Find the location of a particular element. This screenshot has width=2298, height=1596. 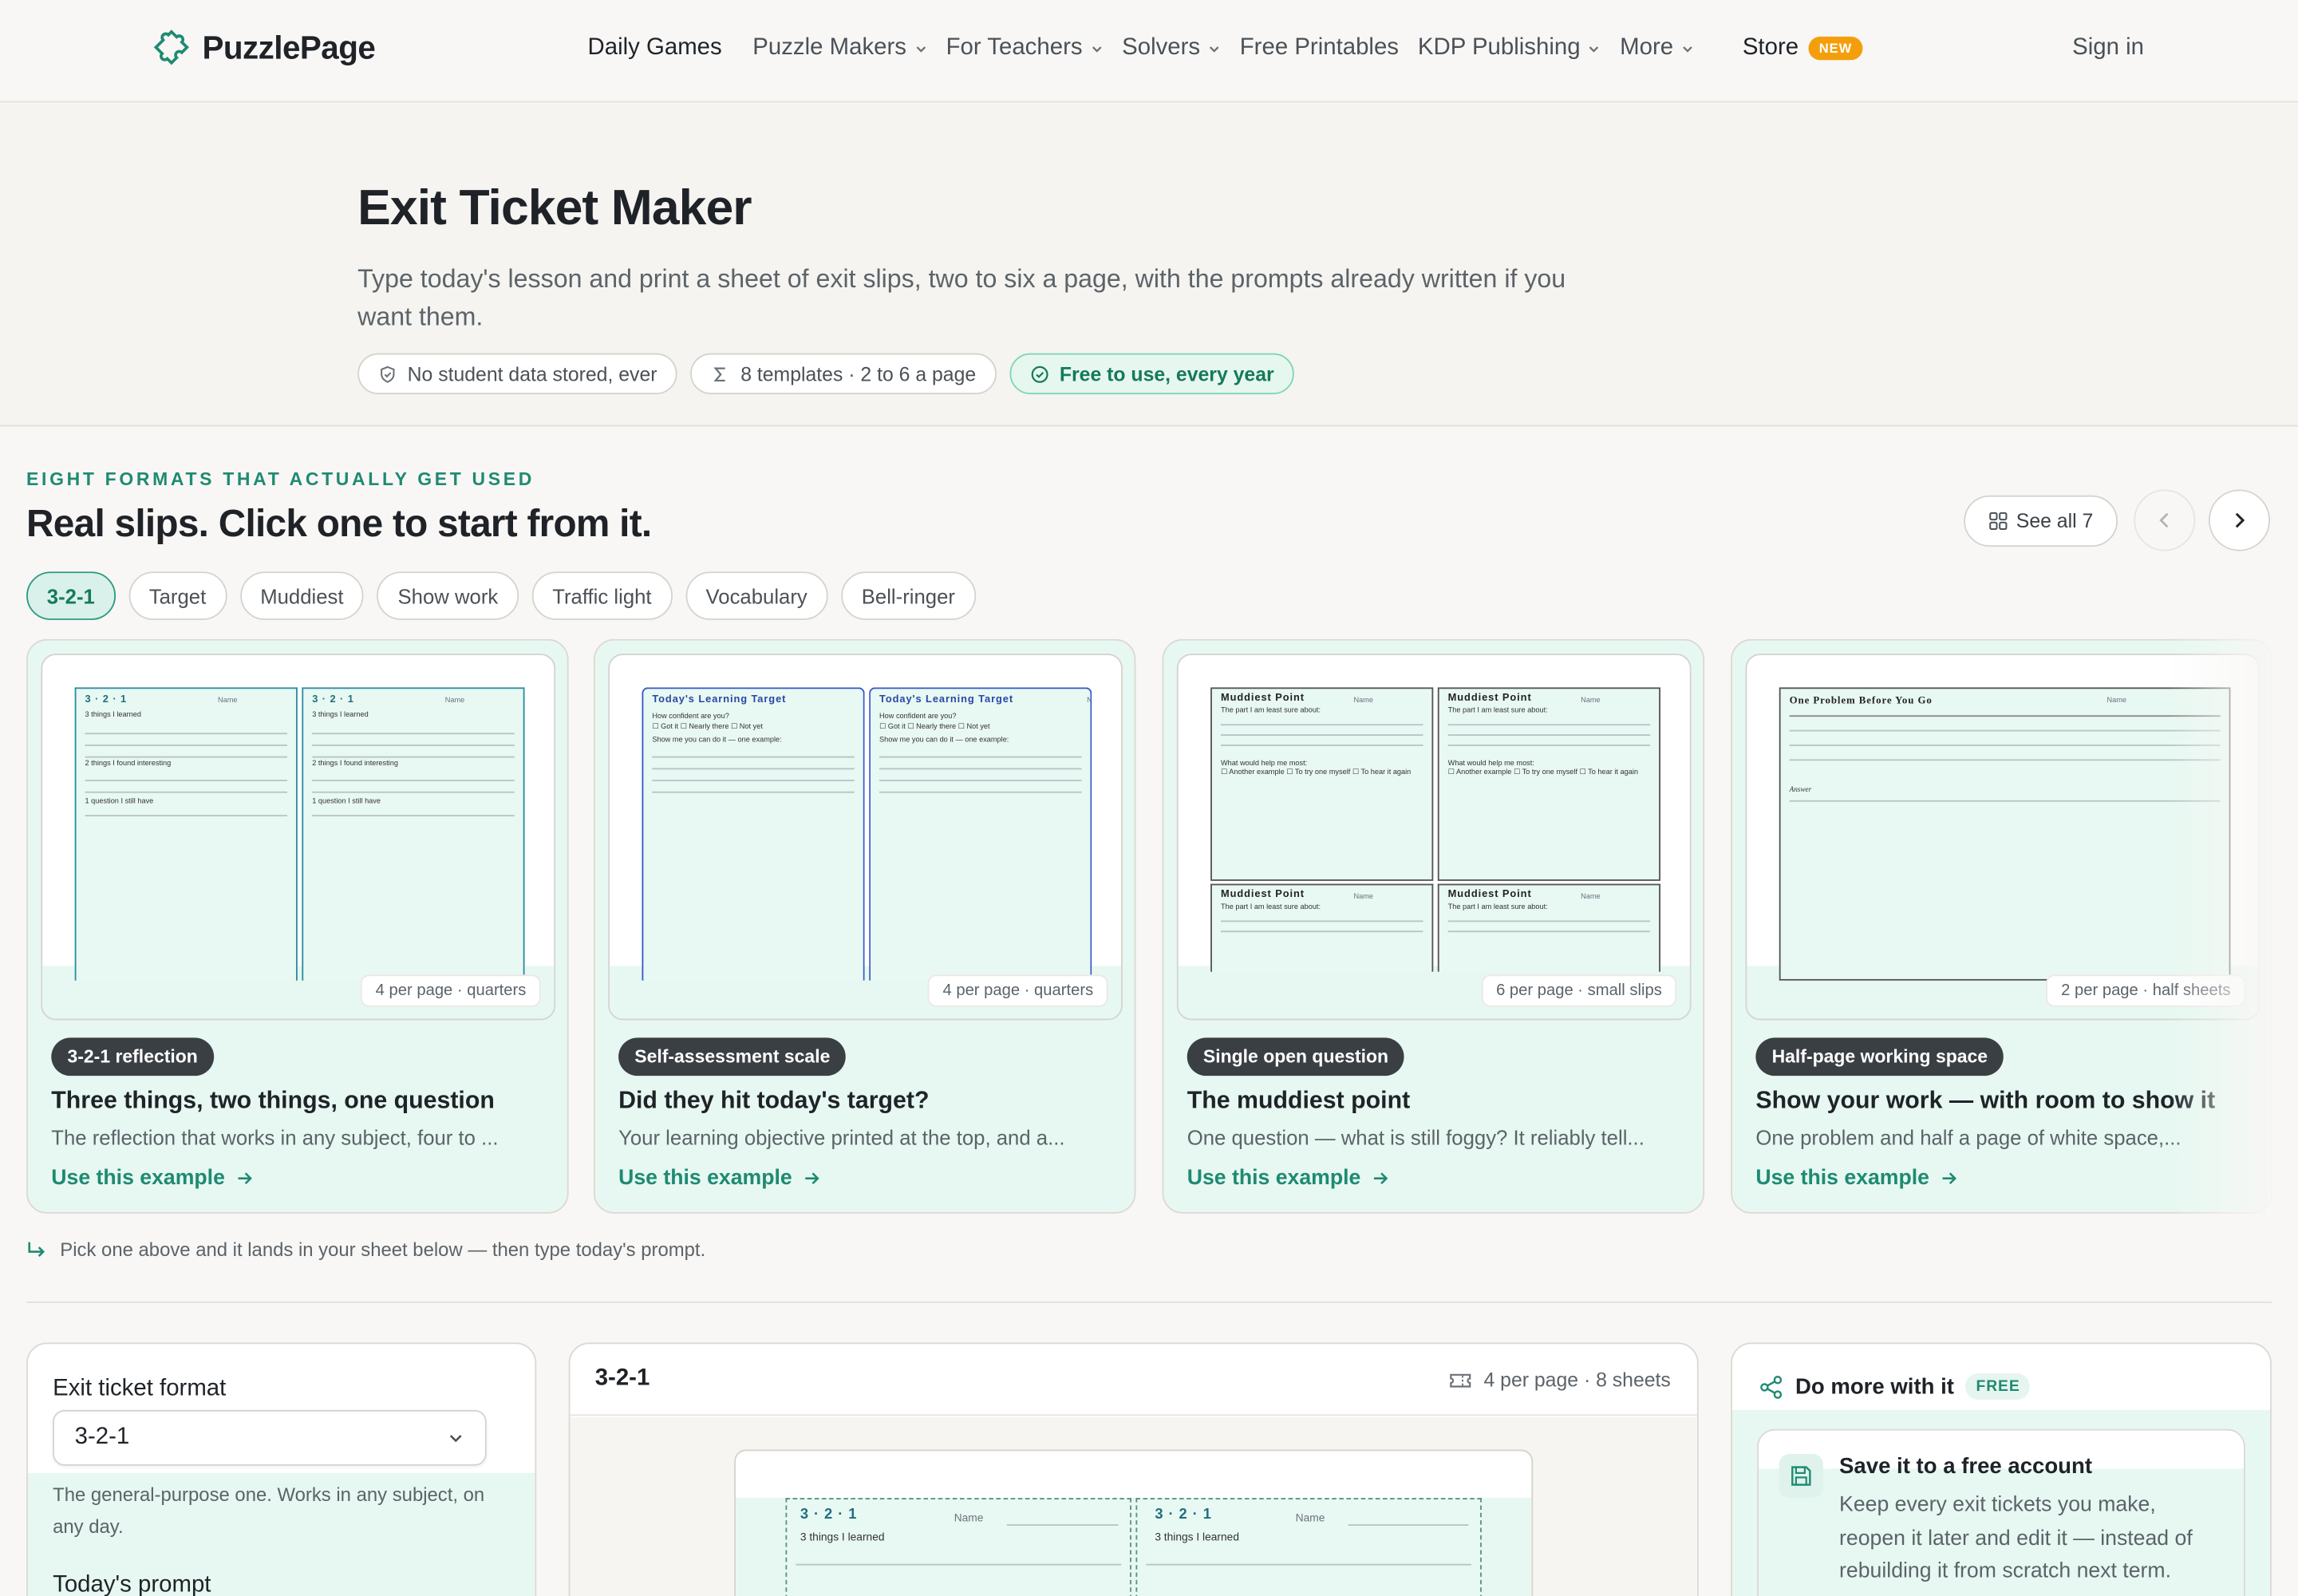

nav-store: Store NEW is located at coordinates (1802, 48).